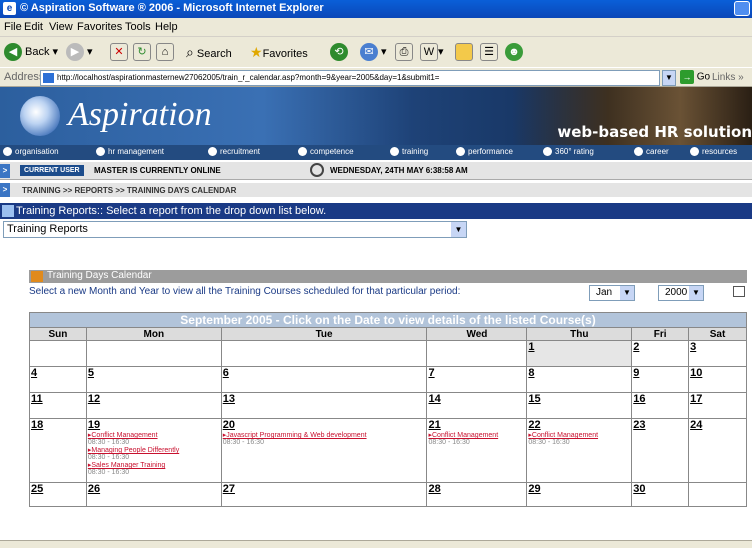 Image resolution: width=752 pixels, height=548 pixels. What do you see at coordinates (717, 425) in the screenshot?
I see `day-number-link: 24` at bounding box center [717, 425].